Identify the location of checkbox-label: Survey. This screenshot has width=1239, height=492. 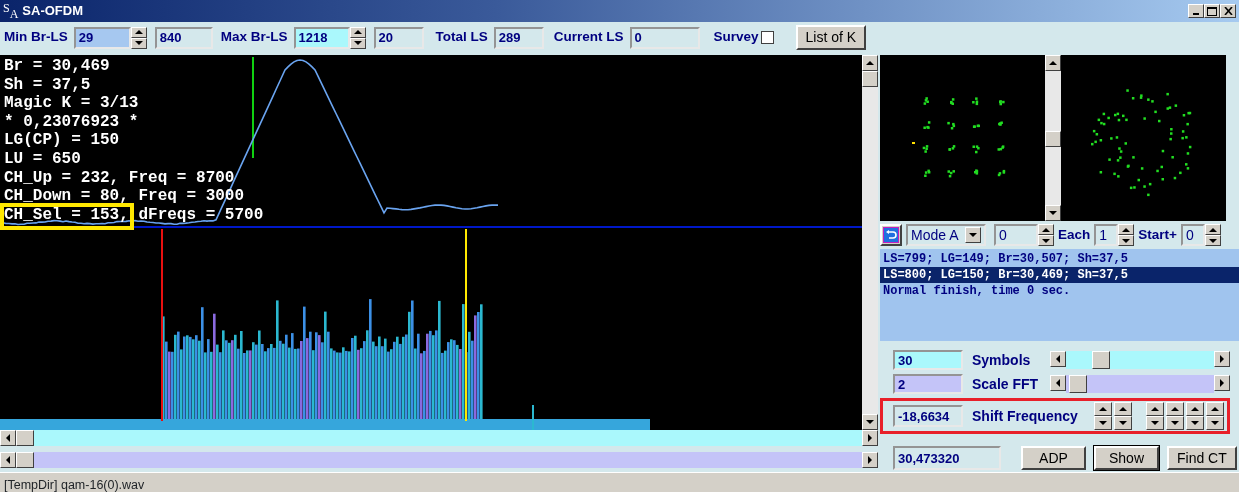
(736, 37).